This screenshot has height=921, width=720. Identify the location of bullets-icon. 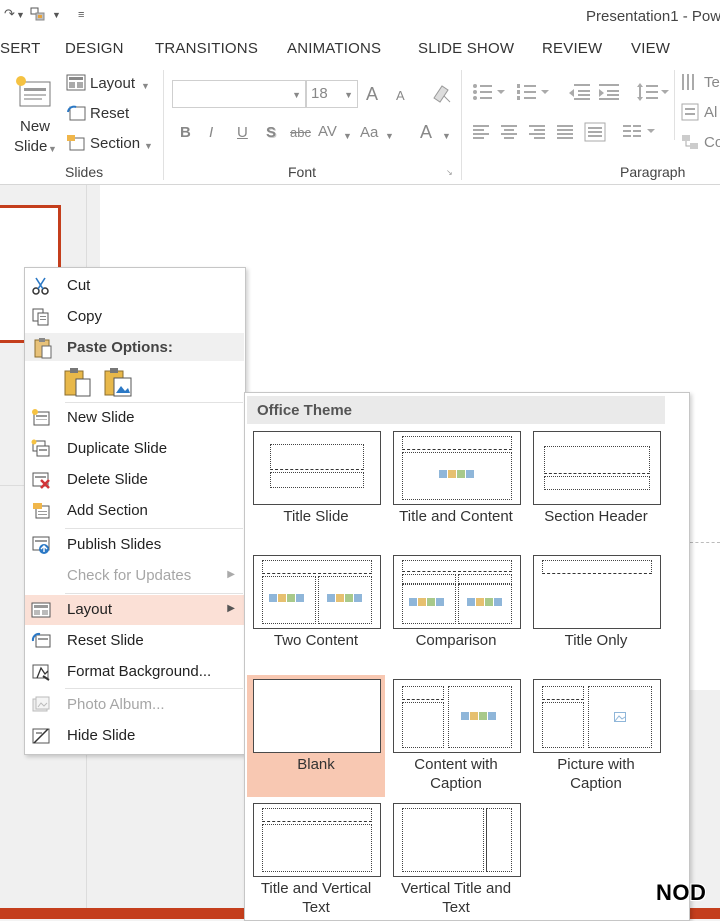
(489, 94).